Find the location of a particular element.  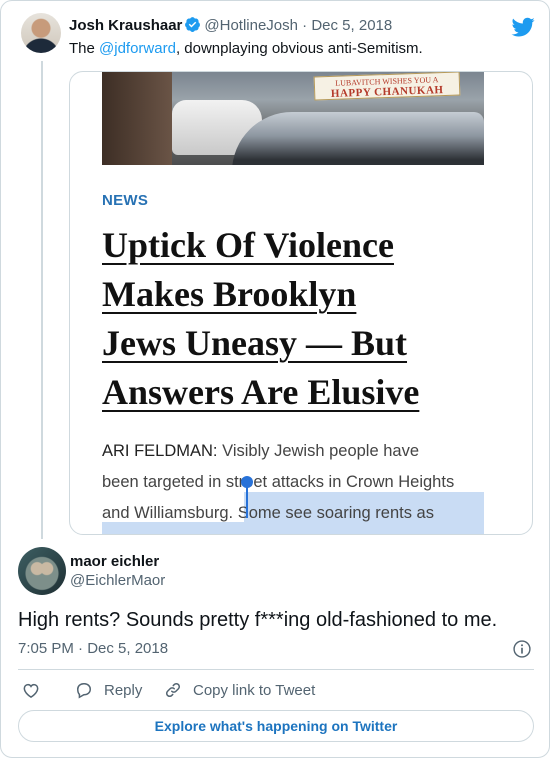

reply-timestamp: 7:05 PM · Dec 5, 2018 is located at coordinates (93, 649).